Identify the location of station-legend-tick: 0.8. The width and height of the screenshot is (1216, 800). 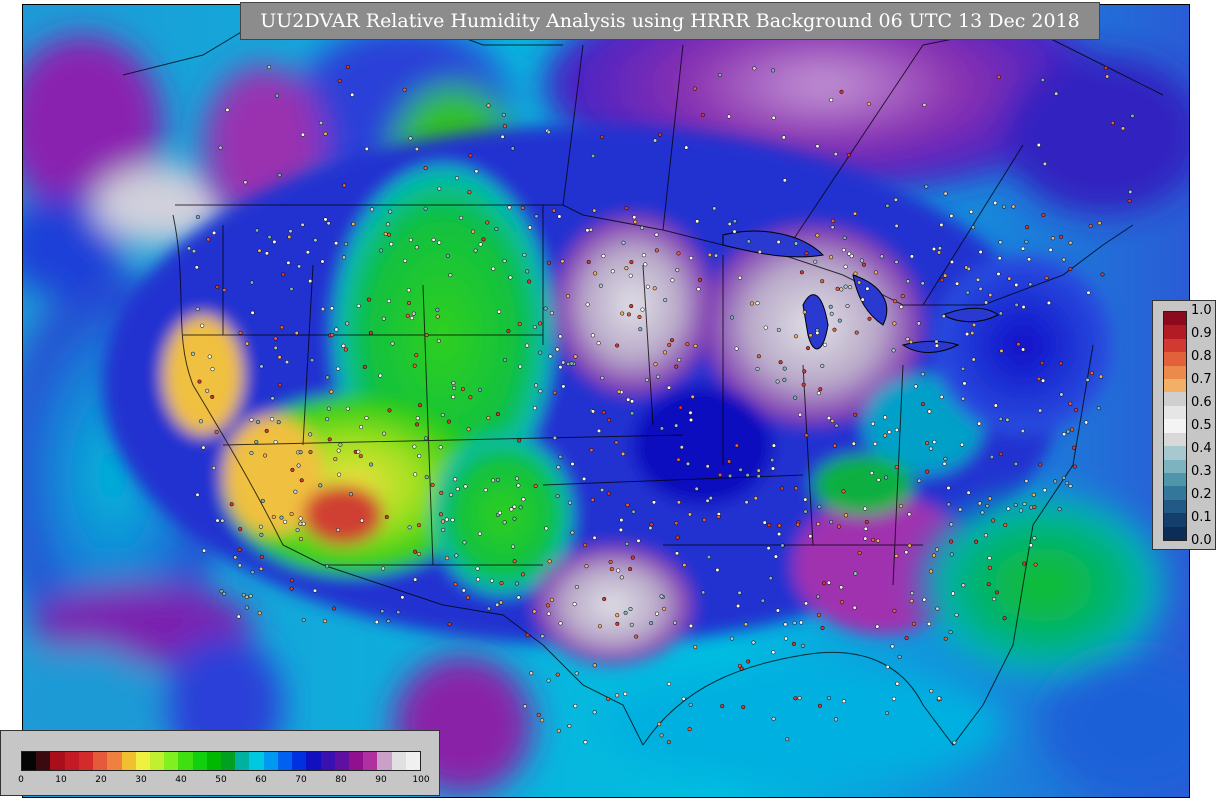
(1201, 356).